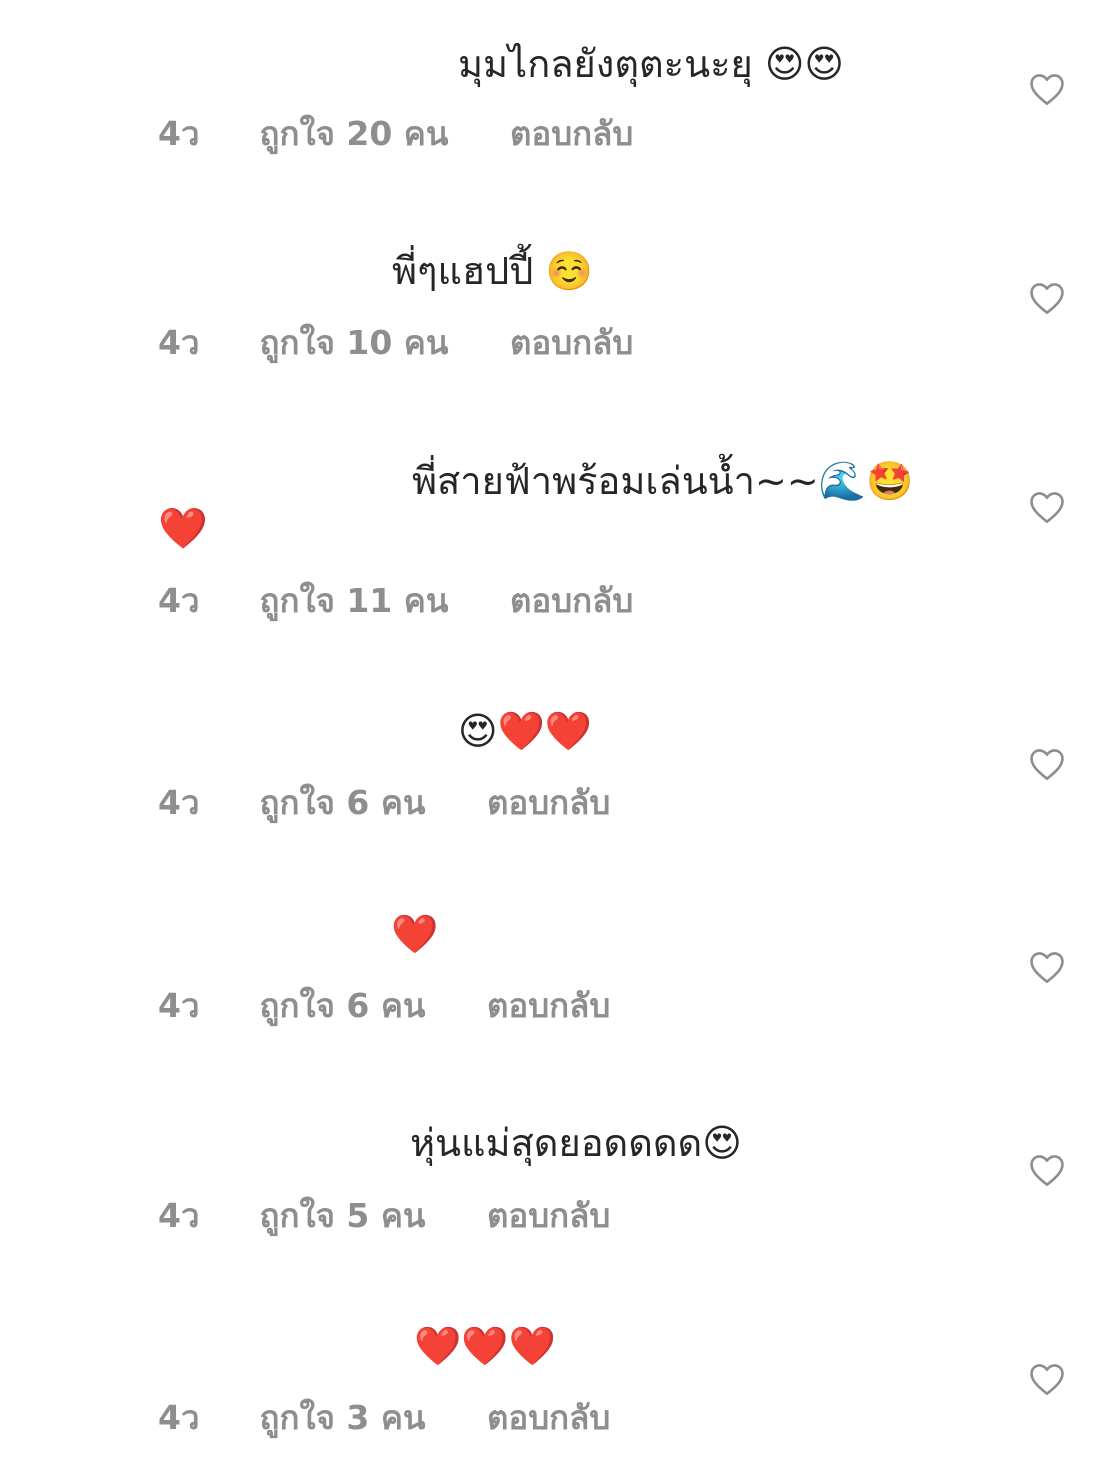 The height and width of the screenshot is (1462, 1120). I want to click on comment-meta: 4ว ถูกใจ 11 คน ตอบกลับ, so click(395, 601).